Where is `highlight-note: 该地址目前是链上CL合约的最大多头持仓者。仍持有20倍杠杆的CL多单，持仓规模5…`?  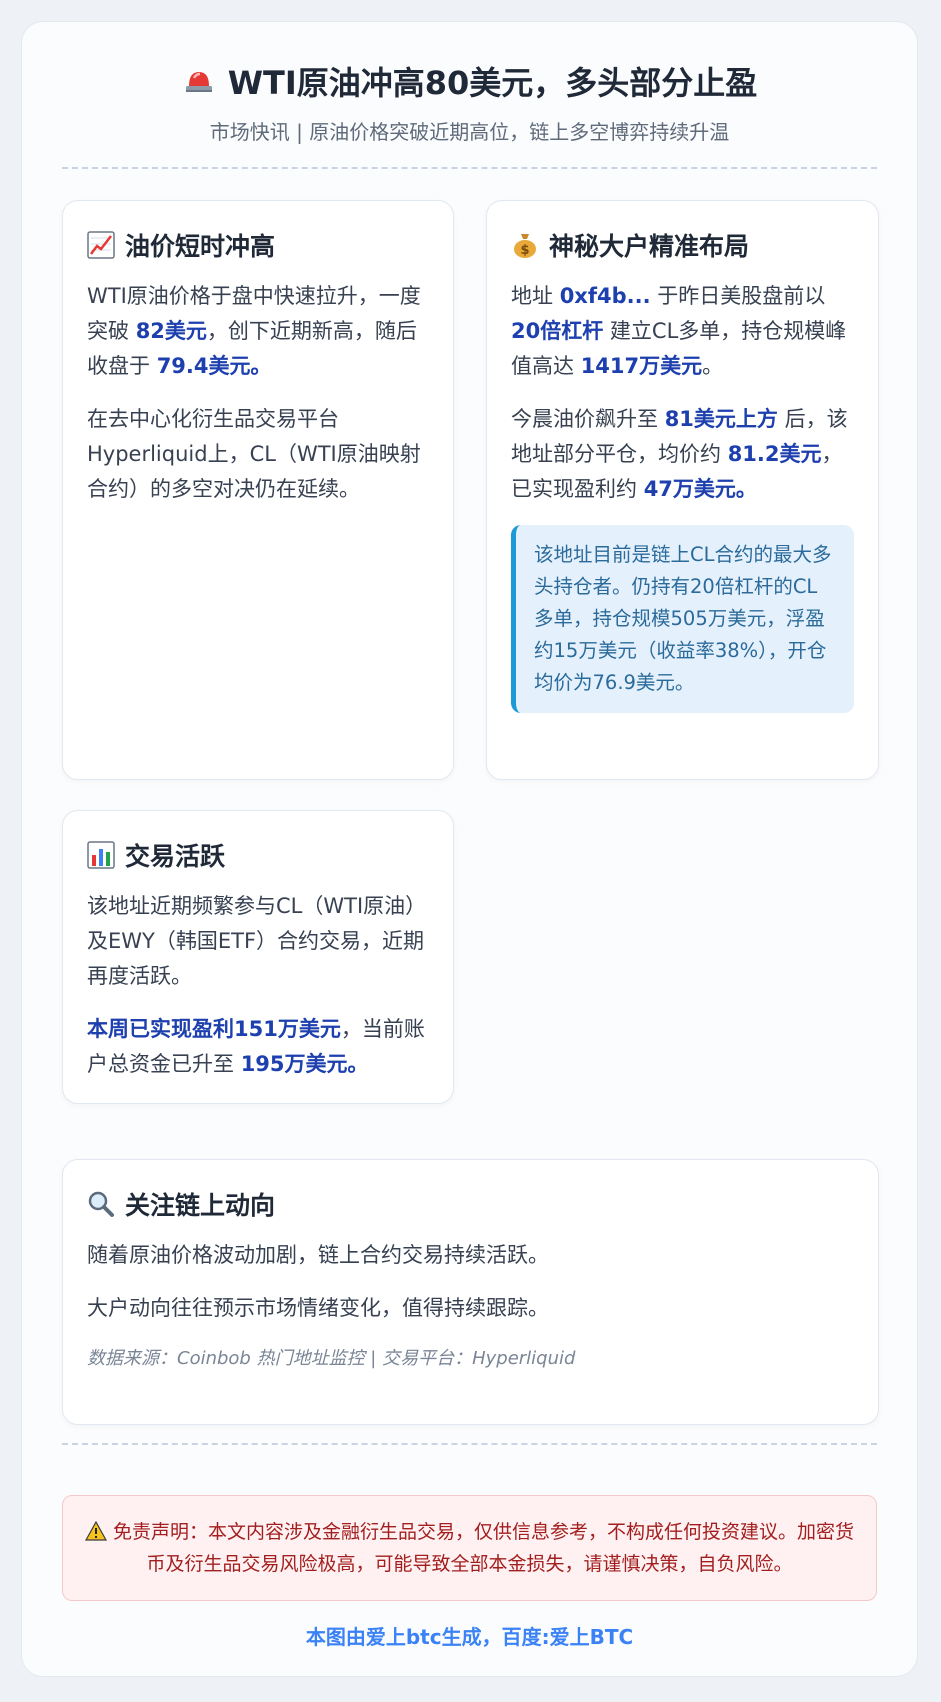
highlight-note: 该地址目前是链上CL合约的最大多头持仓者。仍持有20倍杠杆的CL多单，持仓规模5… is located at coordinates (682, 619).